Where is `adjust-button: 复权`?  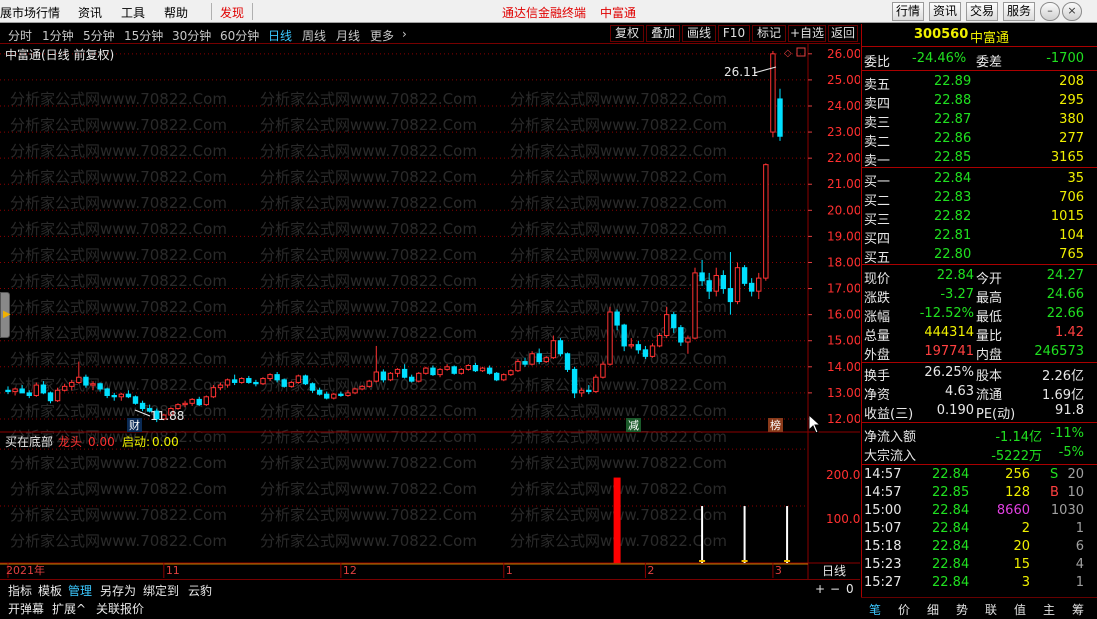
adjust-button: 复权 is located at coordinates (627, 33).